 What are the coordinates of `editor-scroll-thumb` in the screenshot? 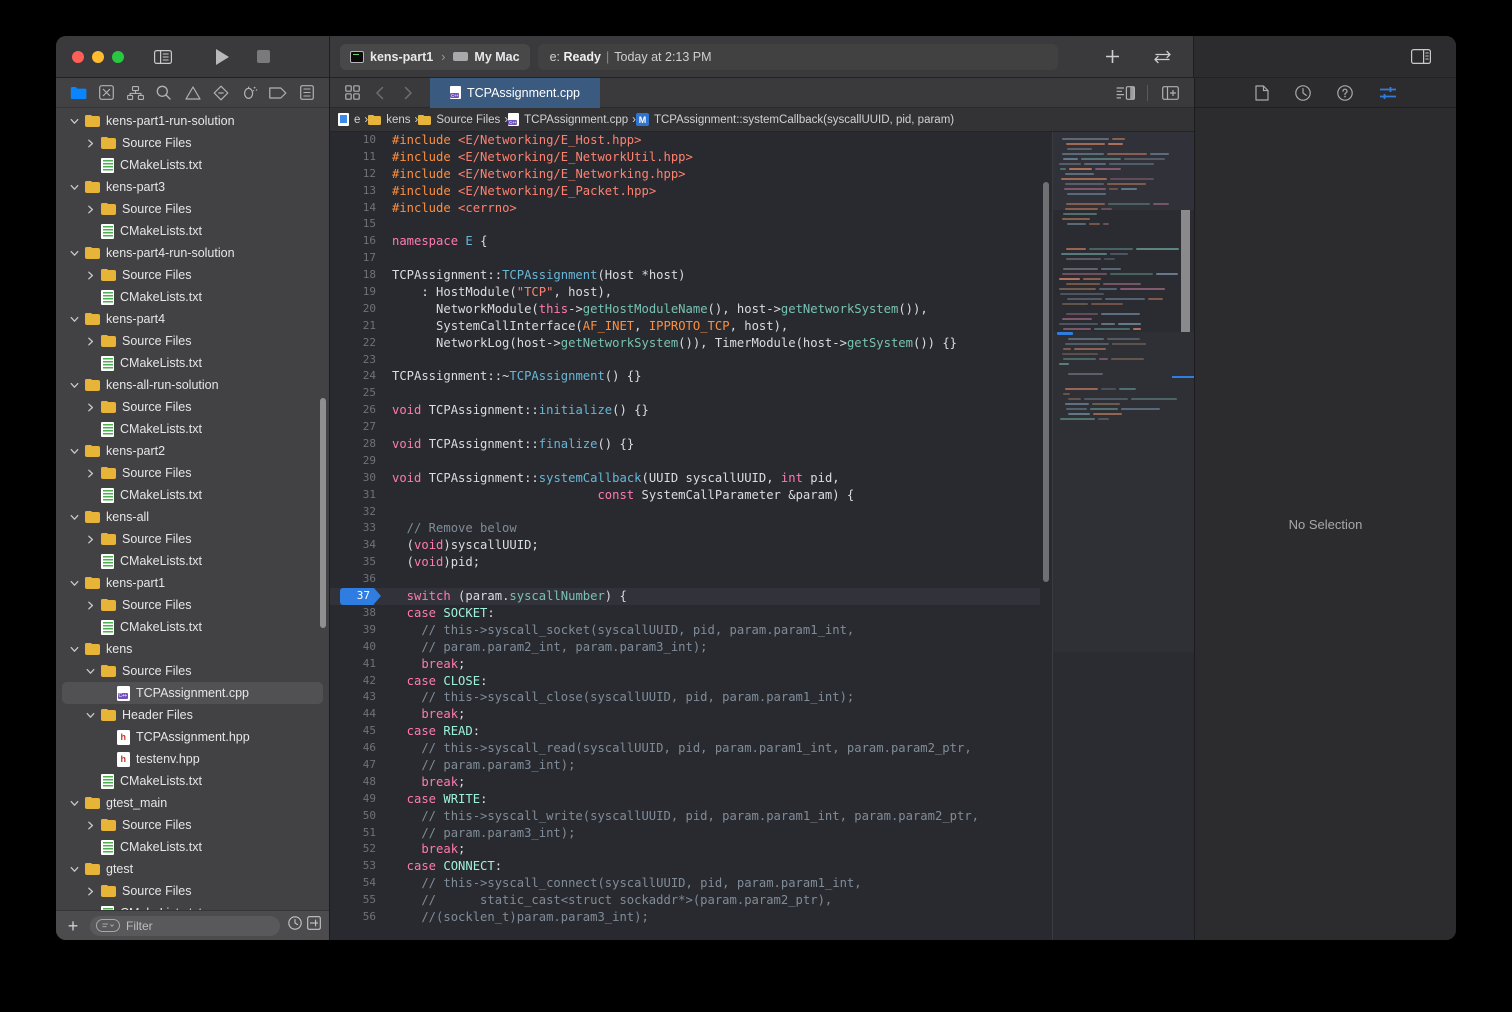 It's located at (1046, 382).